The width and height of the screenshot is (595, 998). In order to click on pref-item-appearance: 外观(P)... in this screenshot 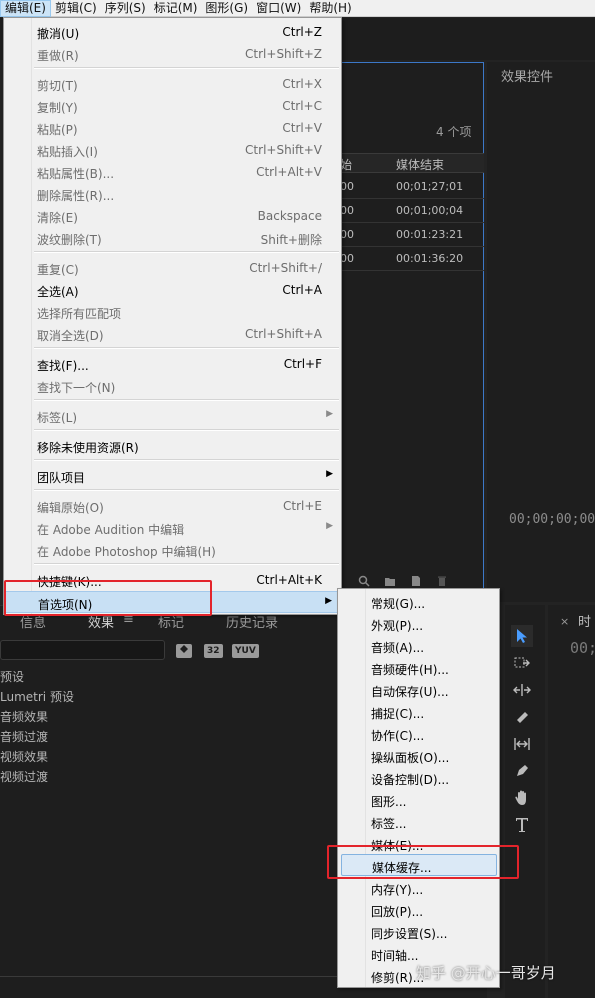, I will do `click(418, 624)`.